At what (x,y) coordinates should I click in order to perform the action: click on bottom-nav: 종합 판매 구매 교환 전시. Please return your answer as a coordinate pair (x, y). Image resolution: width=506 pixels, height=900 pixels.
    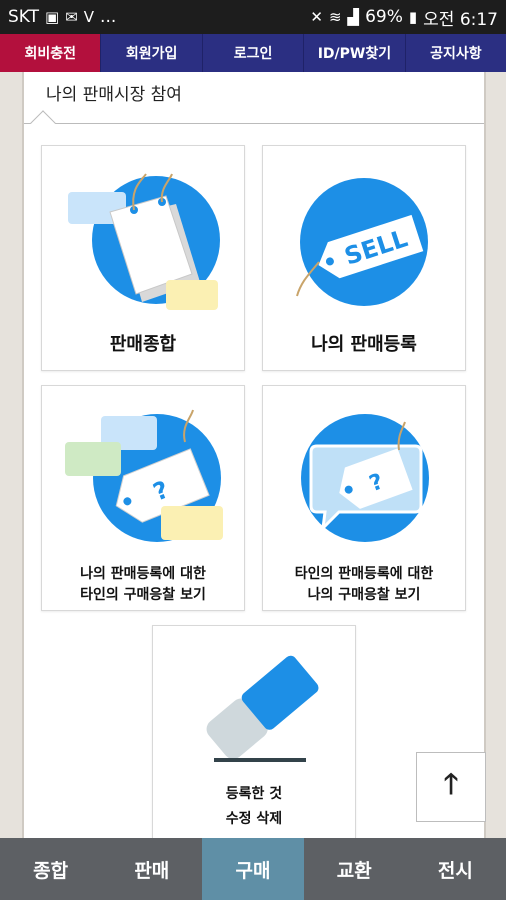
    Looking at the image, I should click on (253, 869).